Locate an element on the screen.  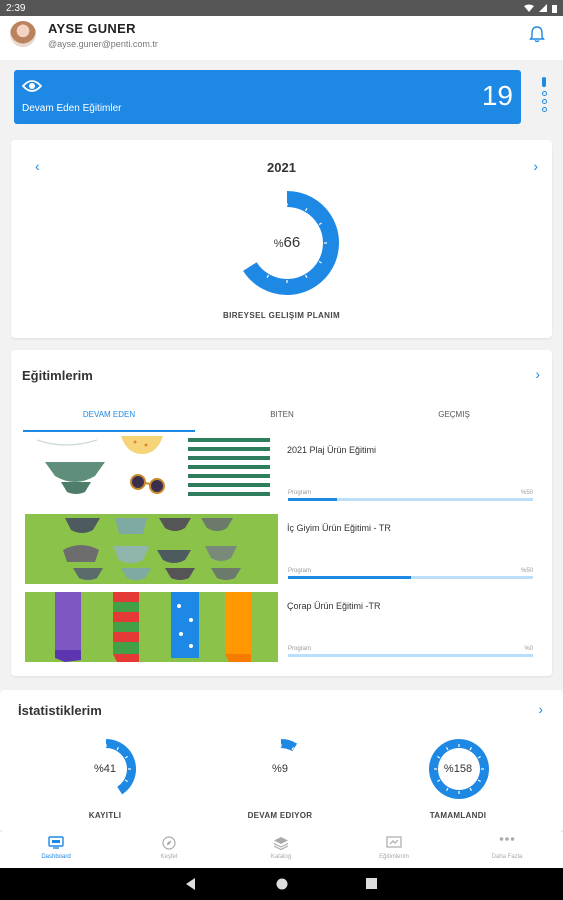
statistics-more-chevron-icon: › is located at coordinates (540, 709).